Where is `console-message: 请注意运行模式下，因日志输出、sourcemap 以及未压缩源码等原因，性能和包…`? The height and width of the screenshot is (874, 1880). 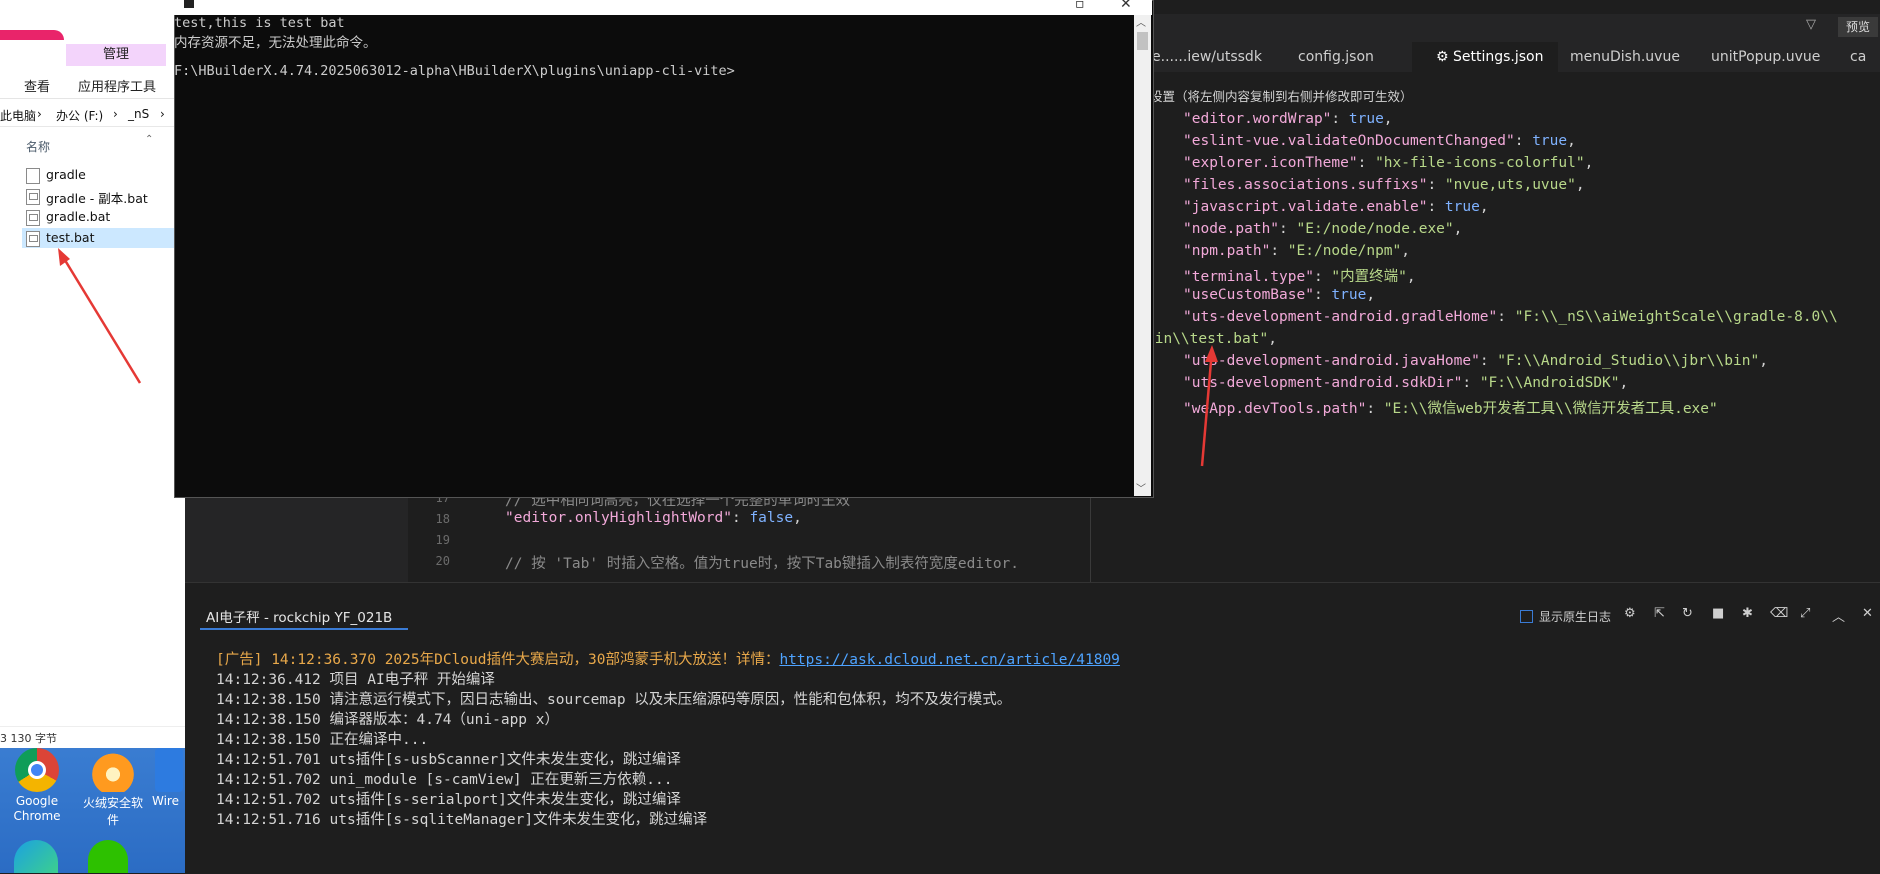
console-message: 请注意运行模式下，因日志输出、sourcemap 以及未压缩源码等原因，性能和包… is located at coordinates (670, 700).